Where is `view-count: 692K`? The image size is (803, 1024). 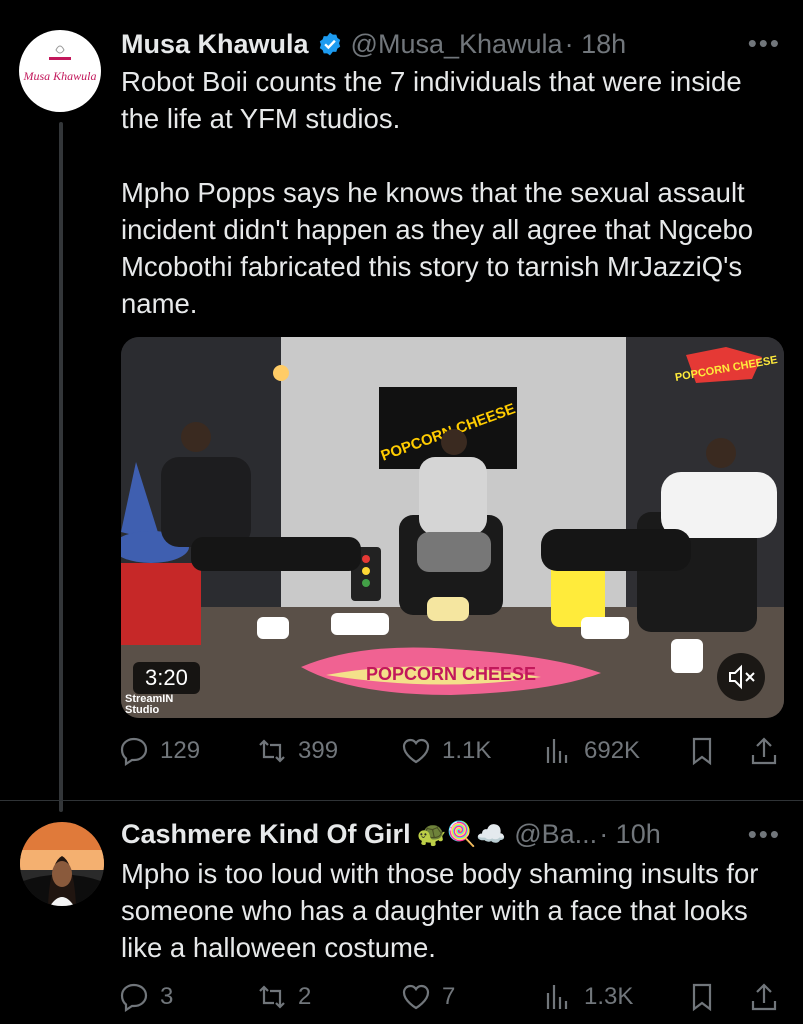
view-count: 692K is located at coordinates (612, 750).